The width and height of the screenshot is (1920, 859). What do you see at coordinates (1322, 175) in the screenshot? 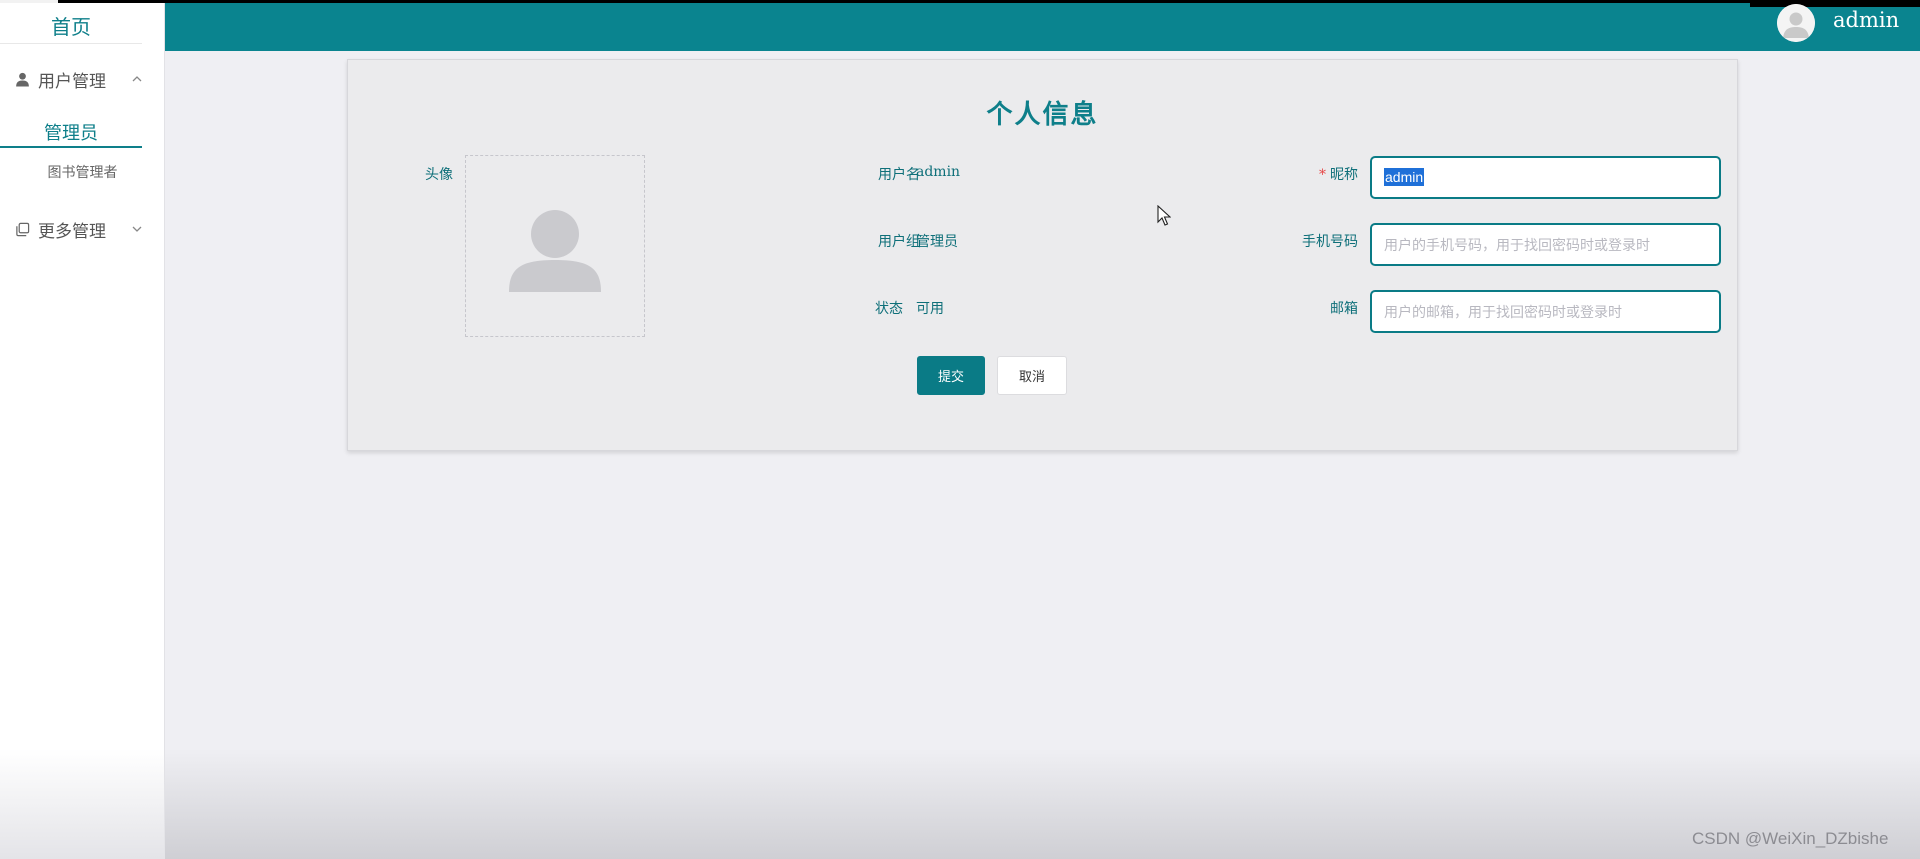
I see `required-mark: *` at bounding box center [1322, 175].